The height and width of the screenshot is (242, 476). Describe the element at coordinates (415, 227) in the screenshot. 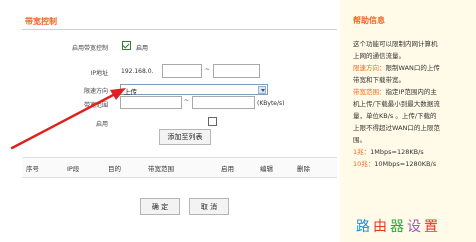

I see `watermark-char: 设` at that location.